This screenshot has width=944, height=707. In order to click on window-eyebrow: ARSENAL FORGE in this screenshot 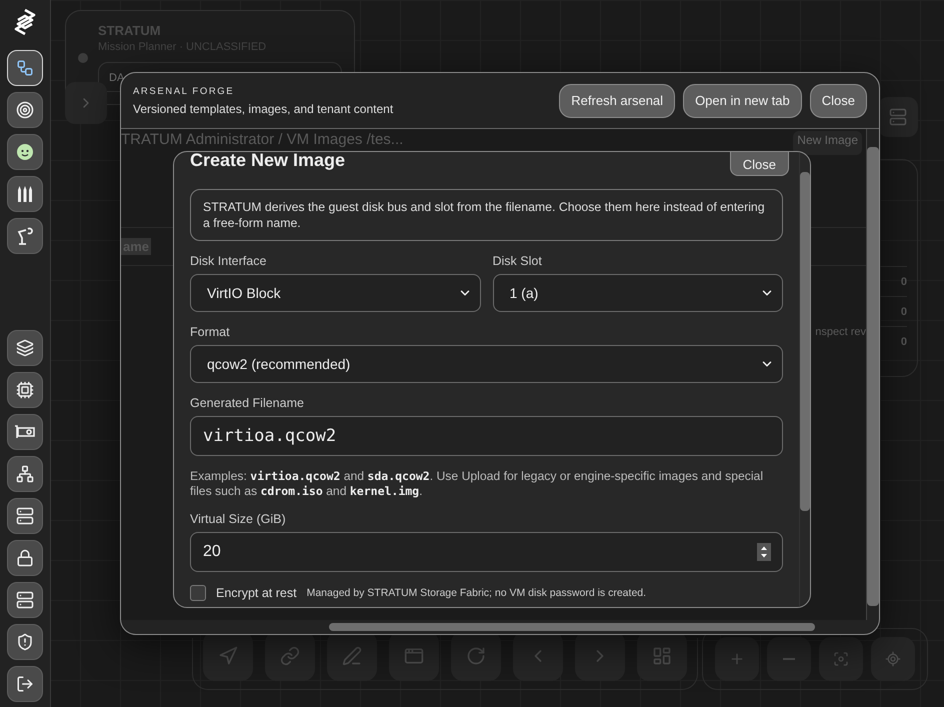, I will do `click(184, 91)`.